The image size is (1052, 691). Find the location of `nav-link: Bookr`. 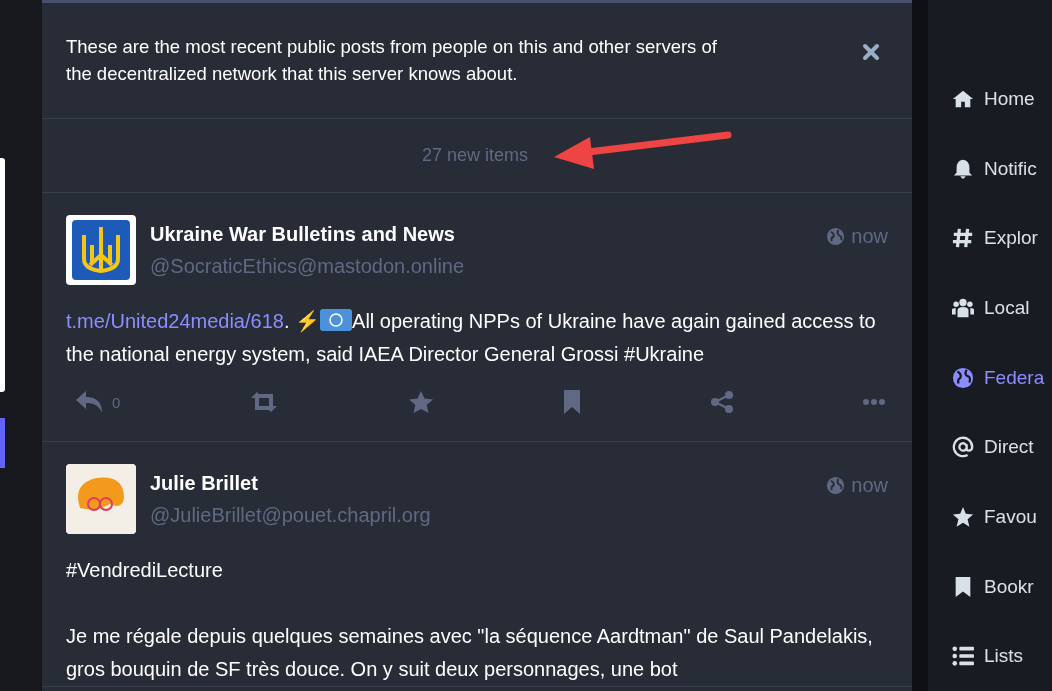

nav-link: Bookr is located at coordinates (1002, 586).